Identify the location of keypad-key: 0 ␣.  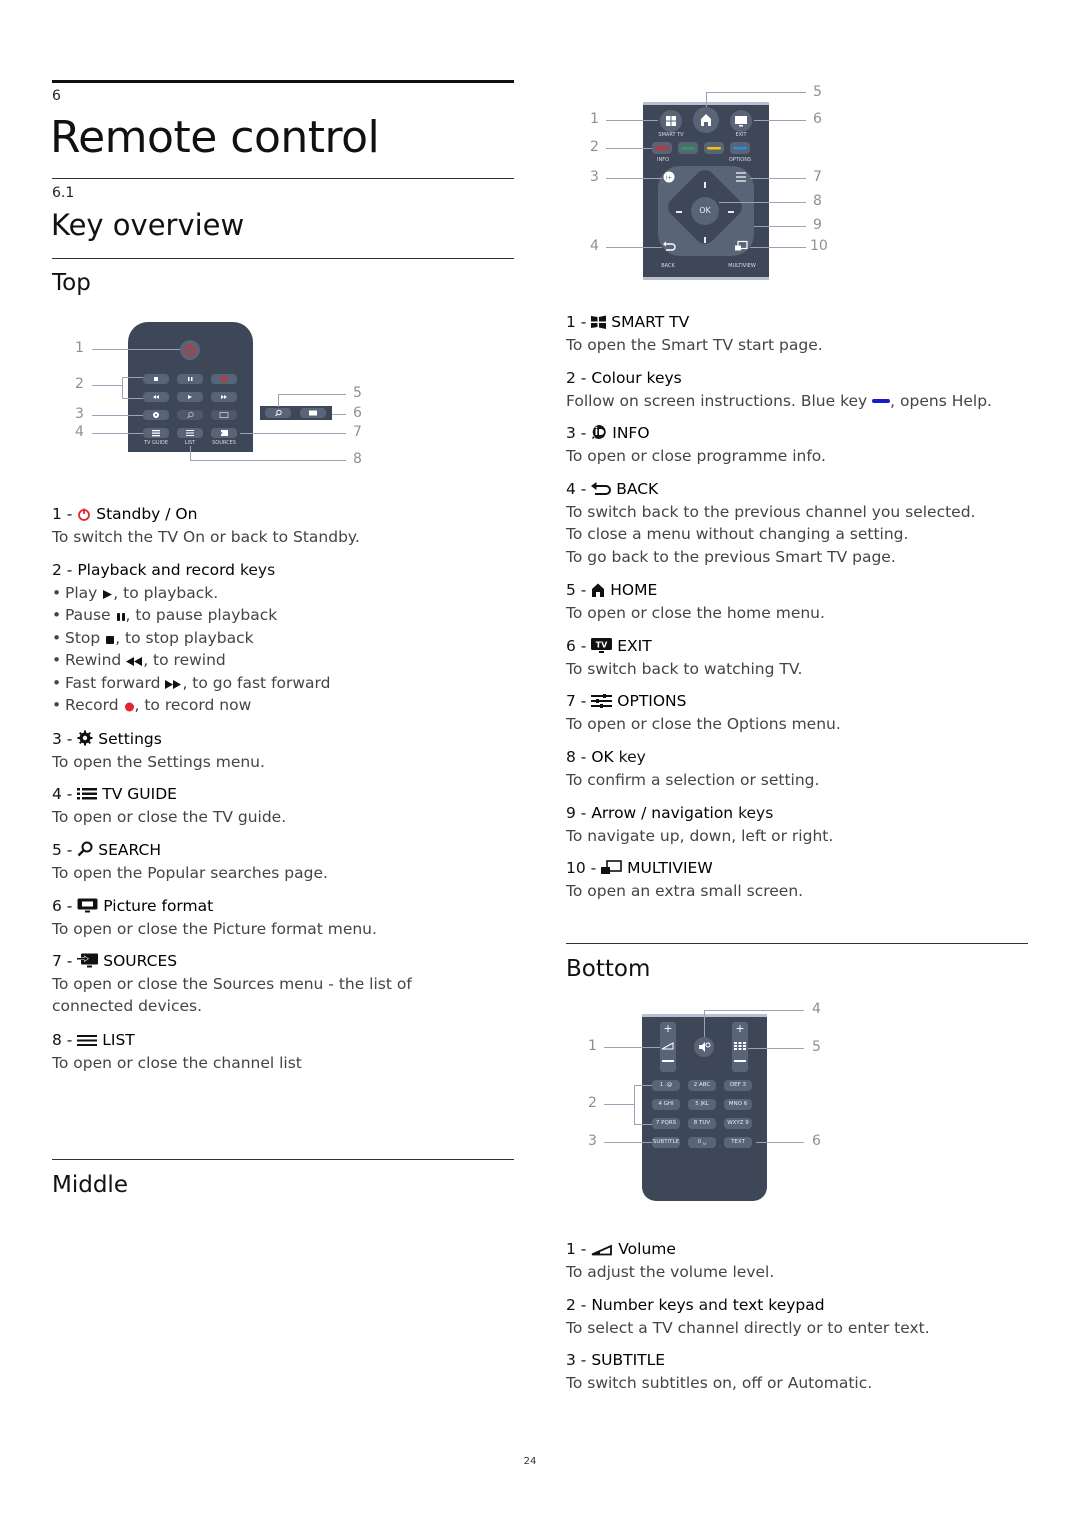
(702, 1142).